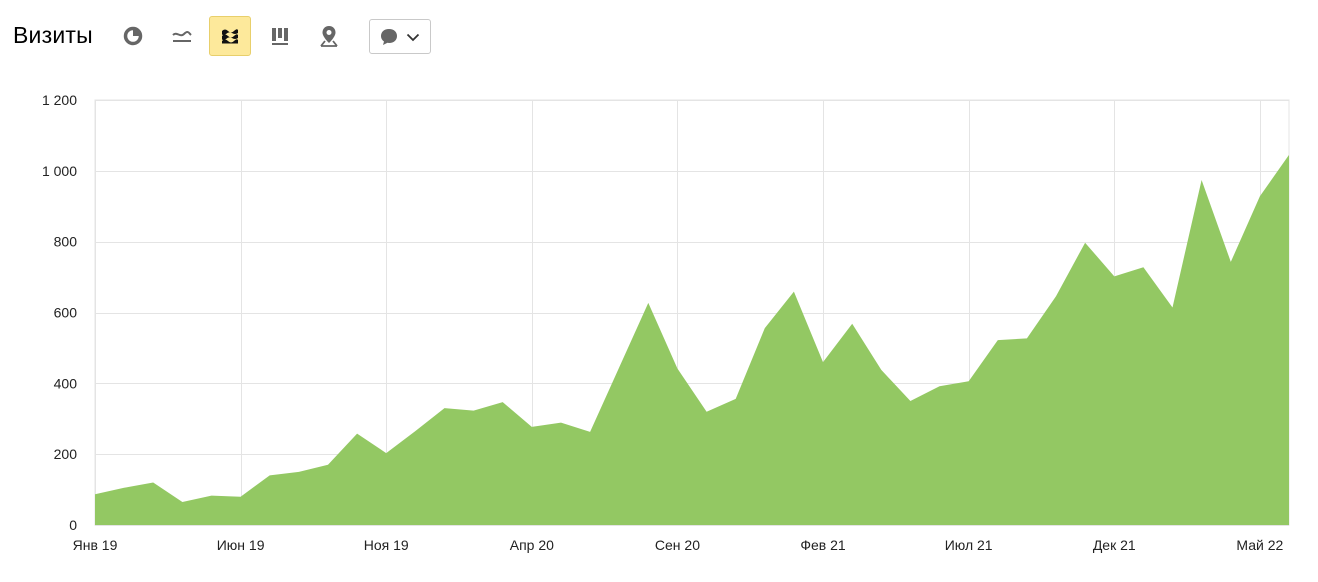 Image resolution: width=1318 pixels, height=582 pixels. Describe the element at coordinates (659, 36) in the screenshot. I see `chart-toolbar: Визиты` at that location.